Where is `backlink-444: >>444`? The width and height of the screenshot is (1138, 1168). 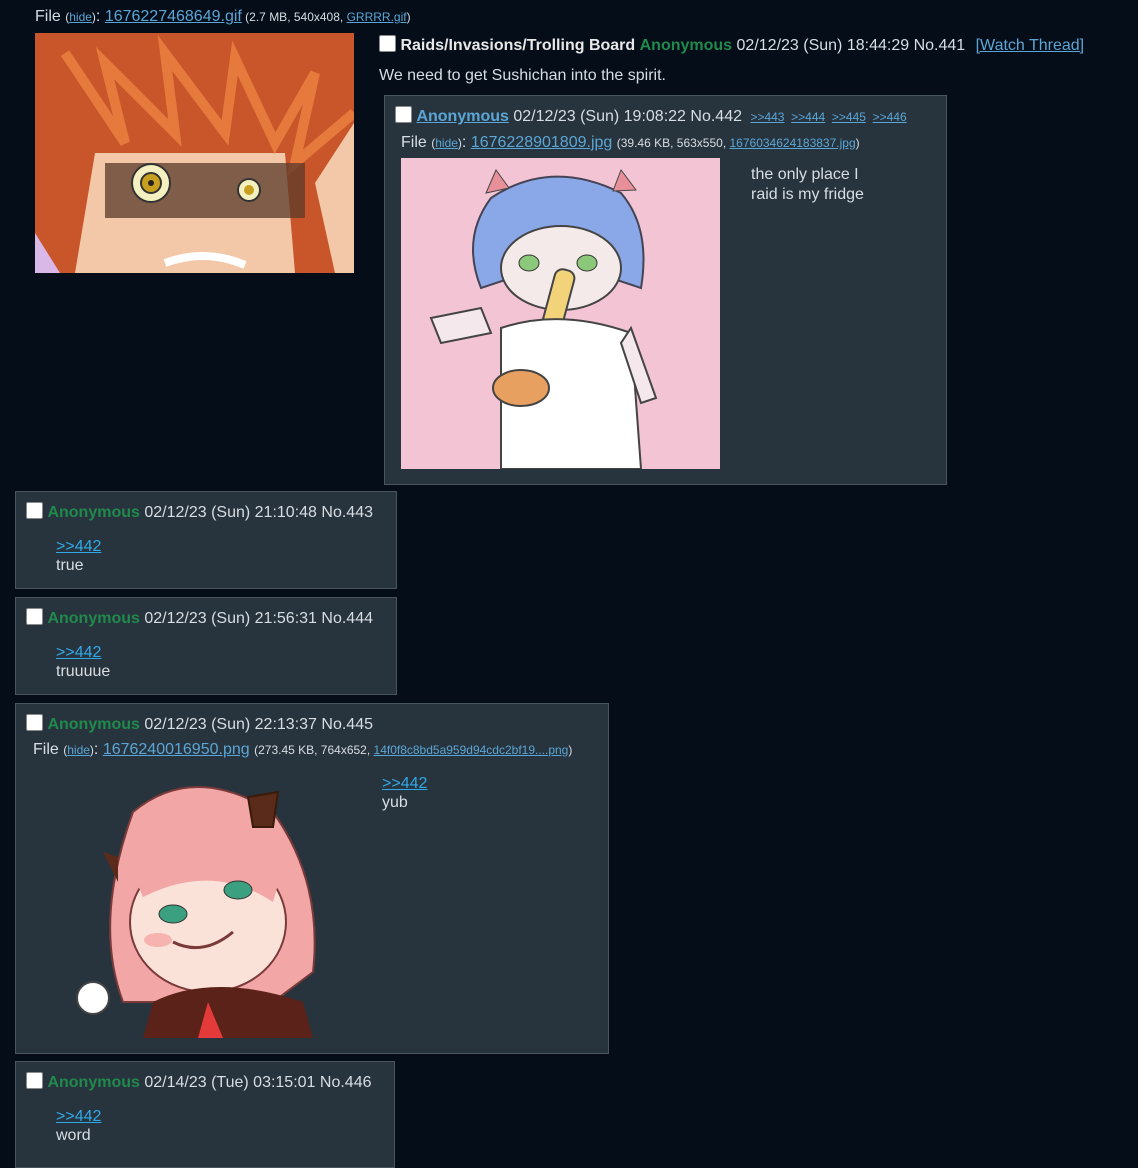 backlink-444: >>444 is located at coordinates (808, 117).